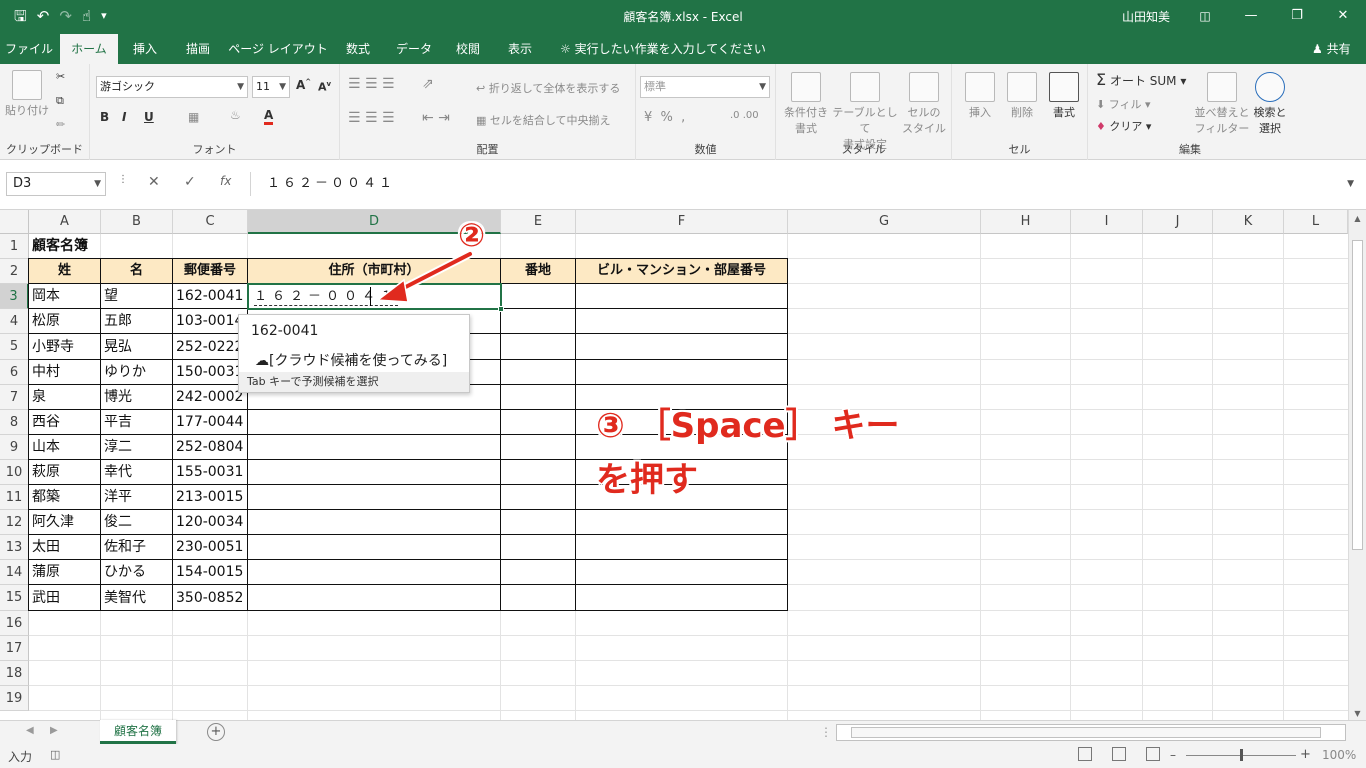 The image size is (1366, 768). Describe the element at coordinates (284, 331) in the screenshot. I see `ime-candidate: 162-0041` at that location.